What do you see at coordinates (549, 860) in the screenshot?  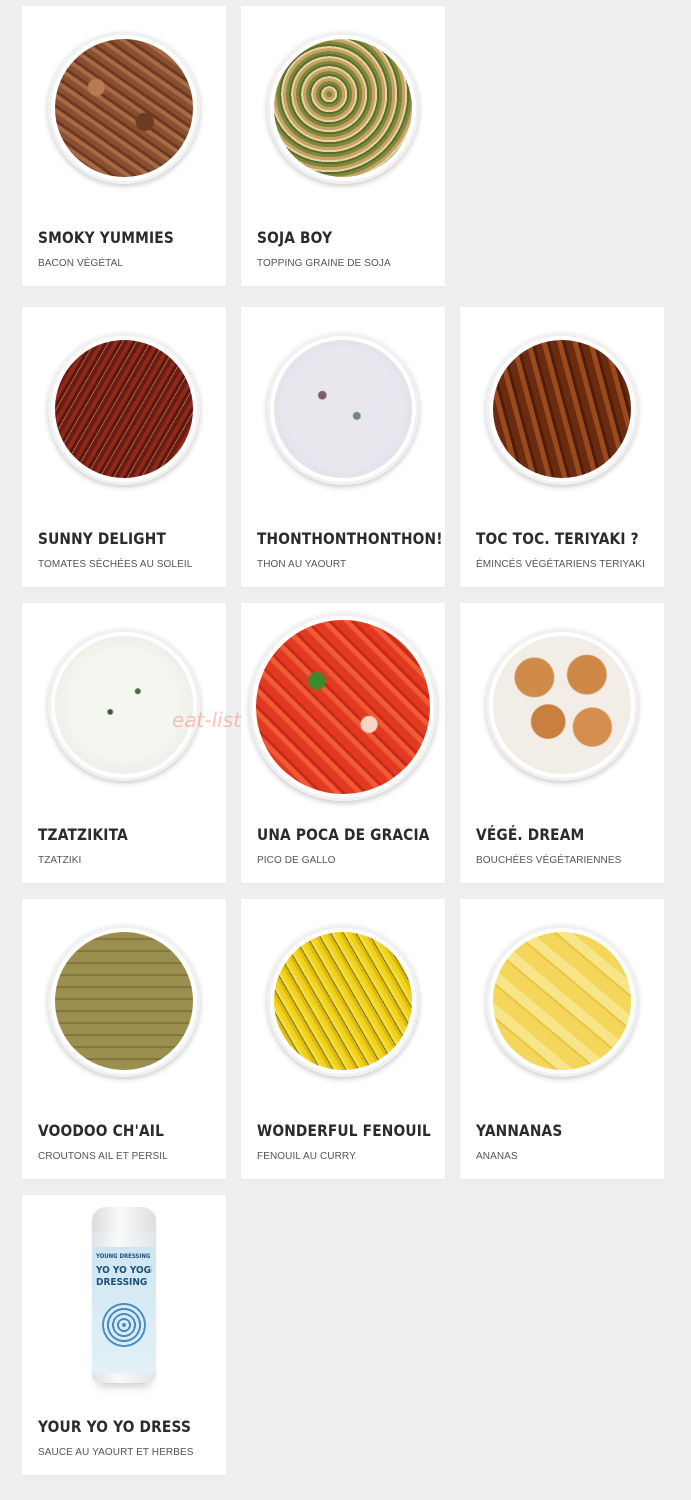 I see `product-description: BOUCHÉES VÉGÉTARIENNES` at bounding box center [549, 860].